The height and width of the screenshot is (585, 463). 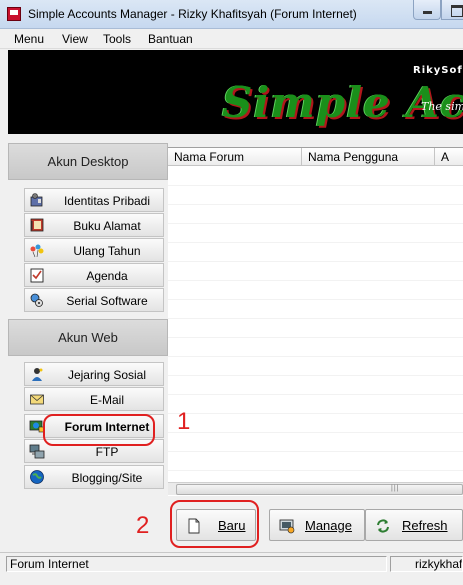 I want to click on annotation-step-2: 2, so click(x=143, y=525).